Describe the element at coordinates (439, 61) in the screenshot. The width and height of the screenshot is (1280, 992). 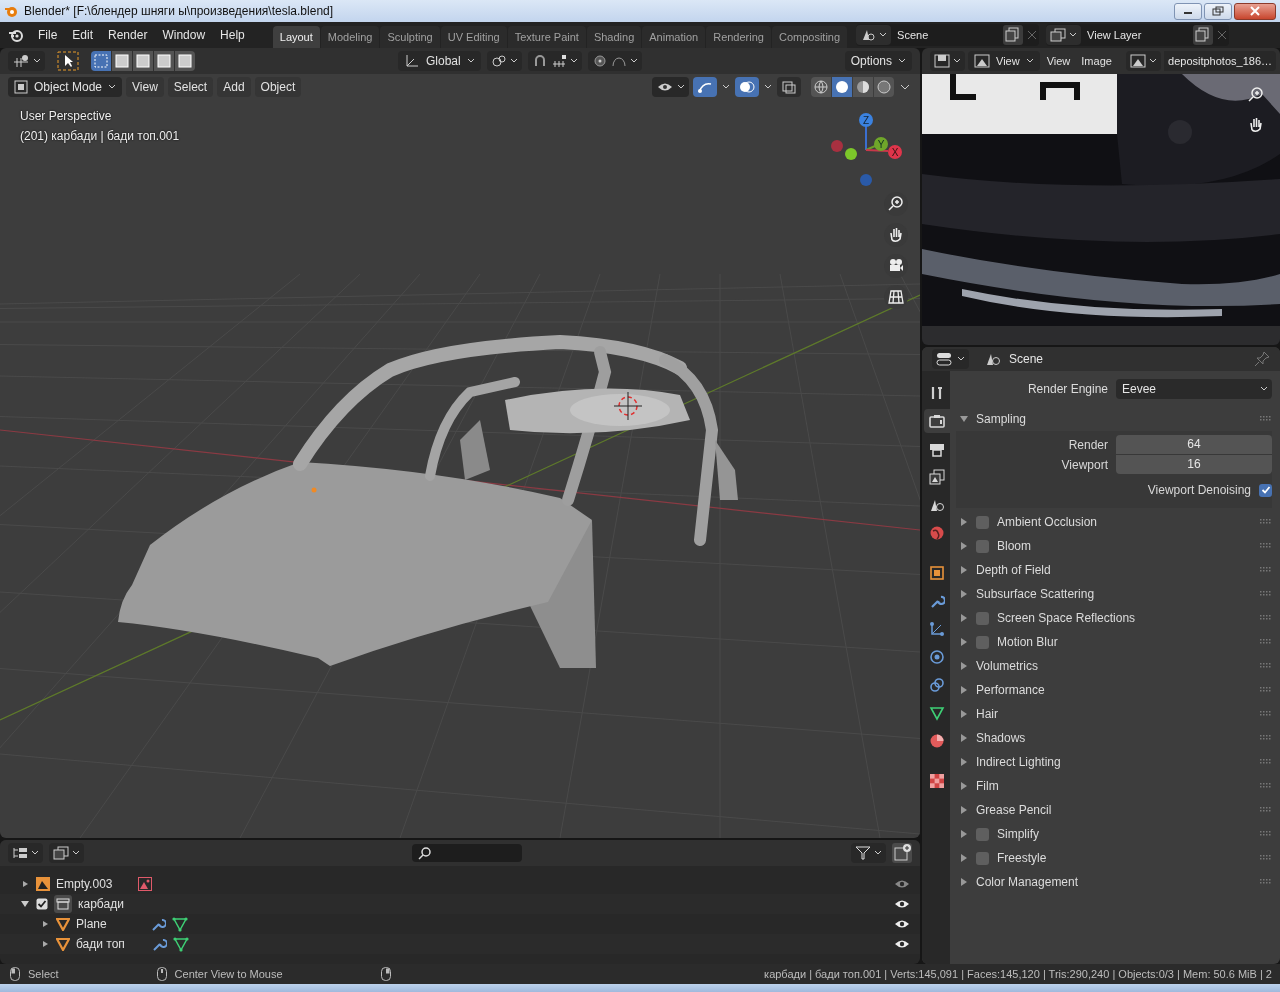
I see `transform-orientation-dropdown: Global` at that location.